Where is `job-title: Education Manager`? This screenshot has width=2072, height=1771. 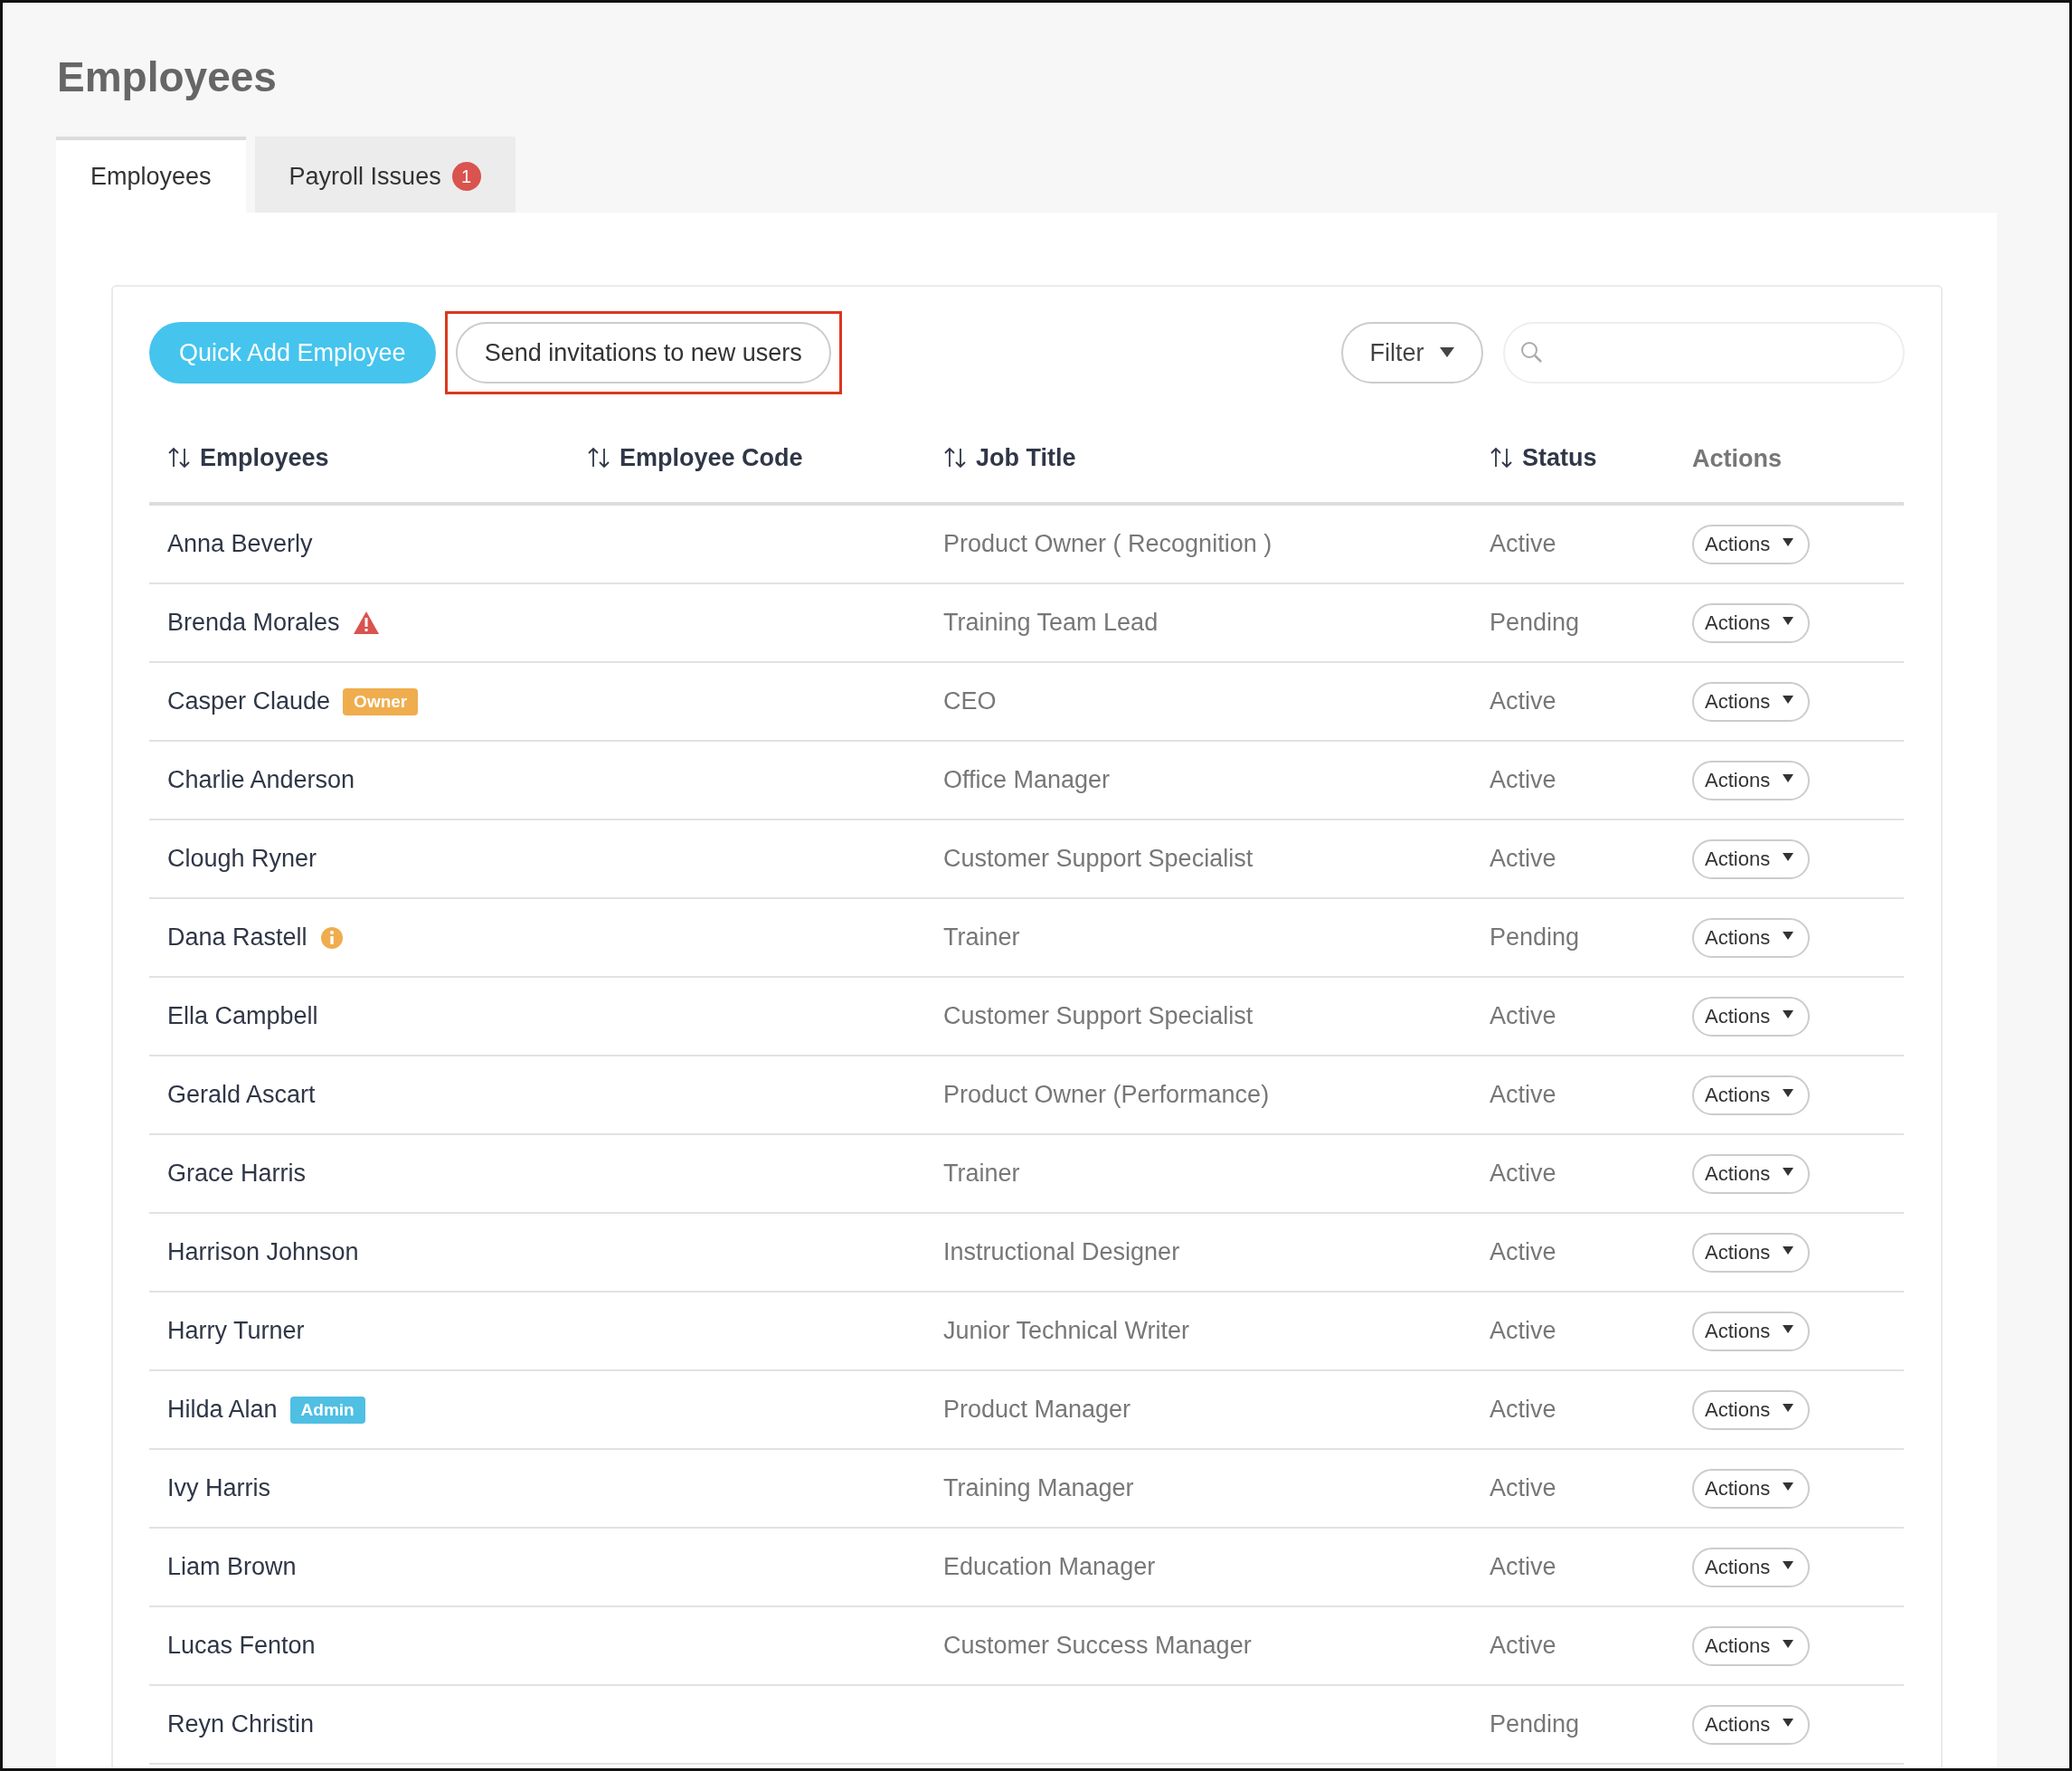 job-title: Education Manager is located at coordinates (1049, 1567).